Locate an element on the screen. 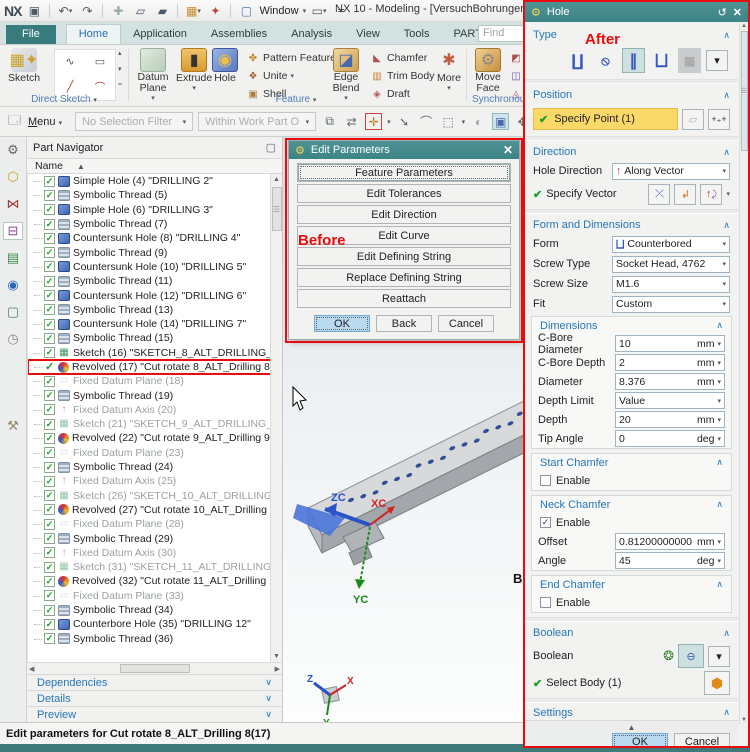  direction-section-header: Direction ∧ is located at coordinates (631, 152).